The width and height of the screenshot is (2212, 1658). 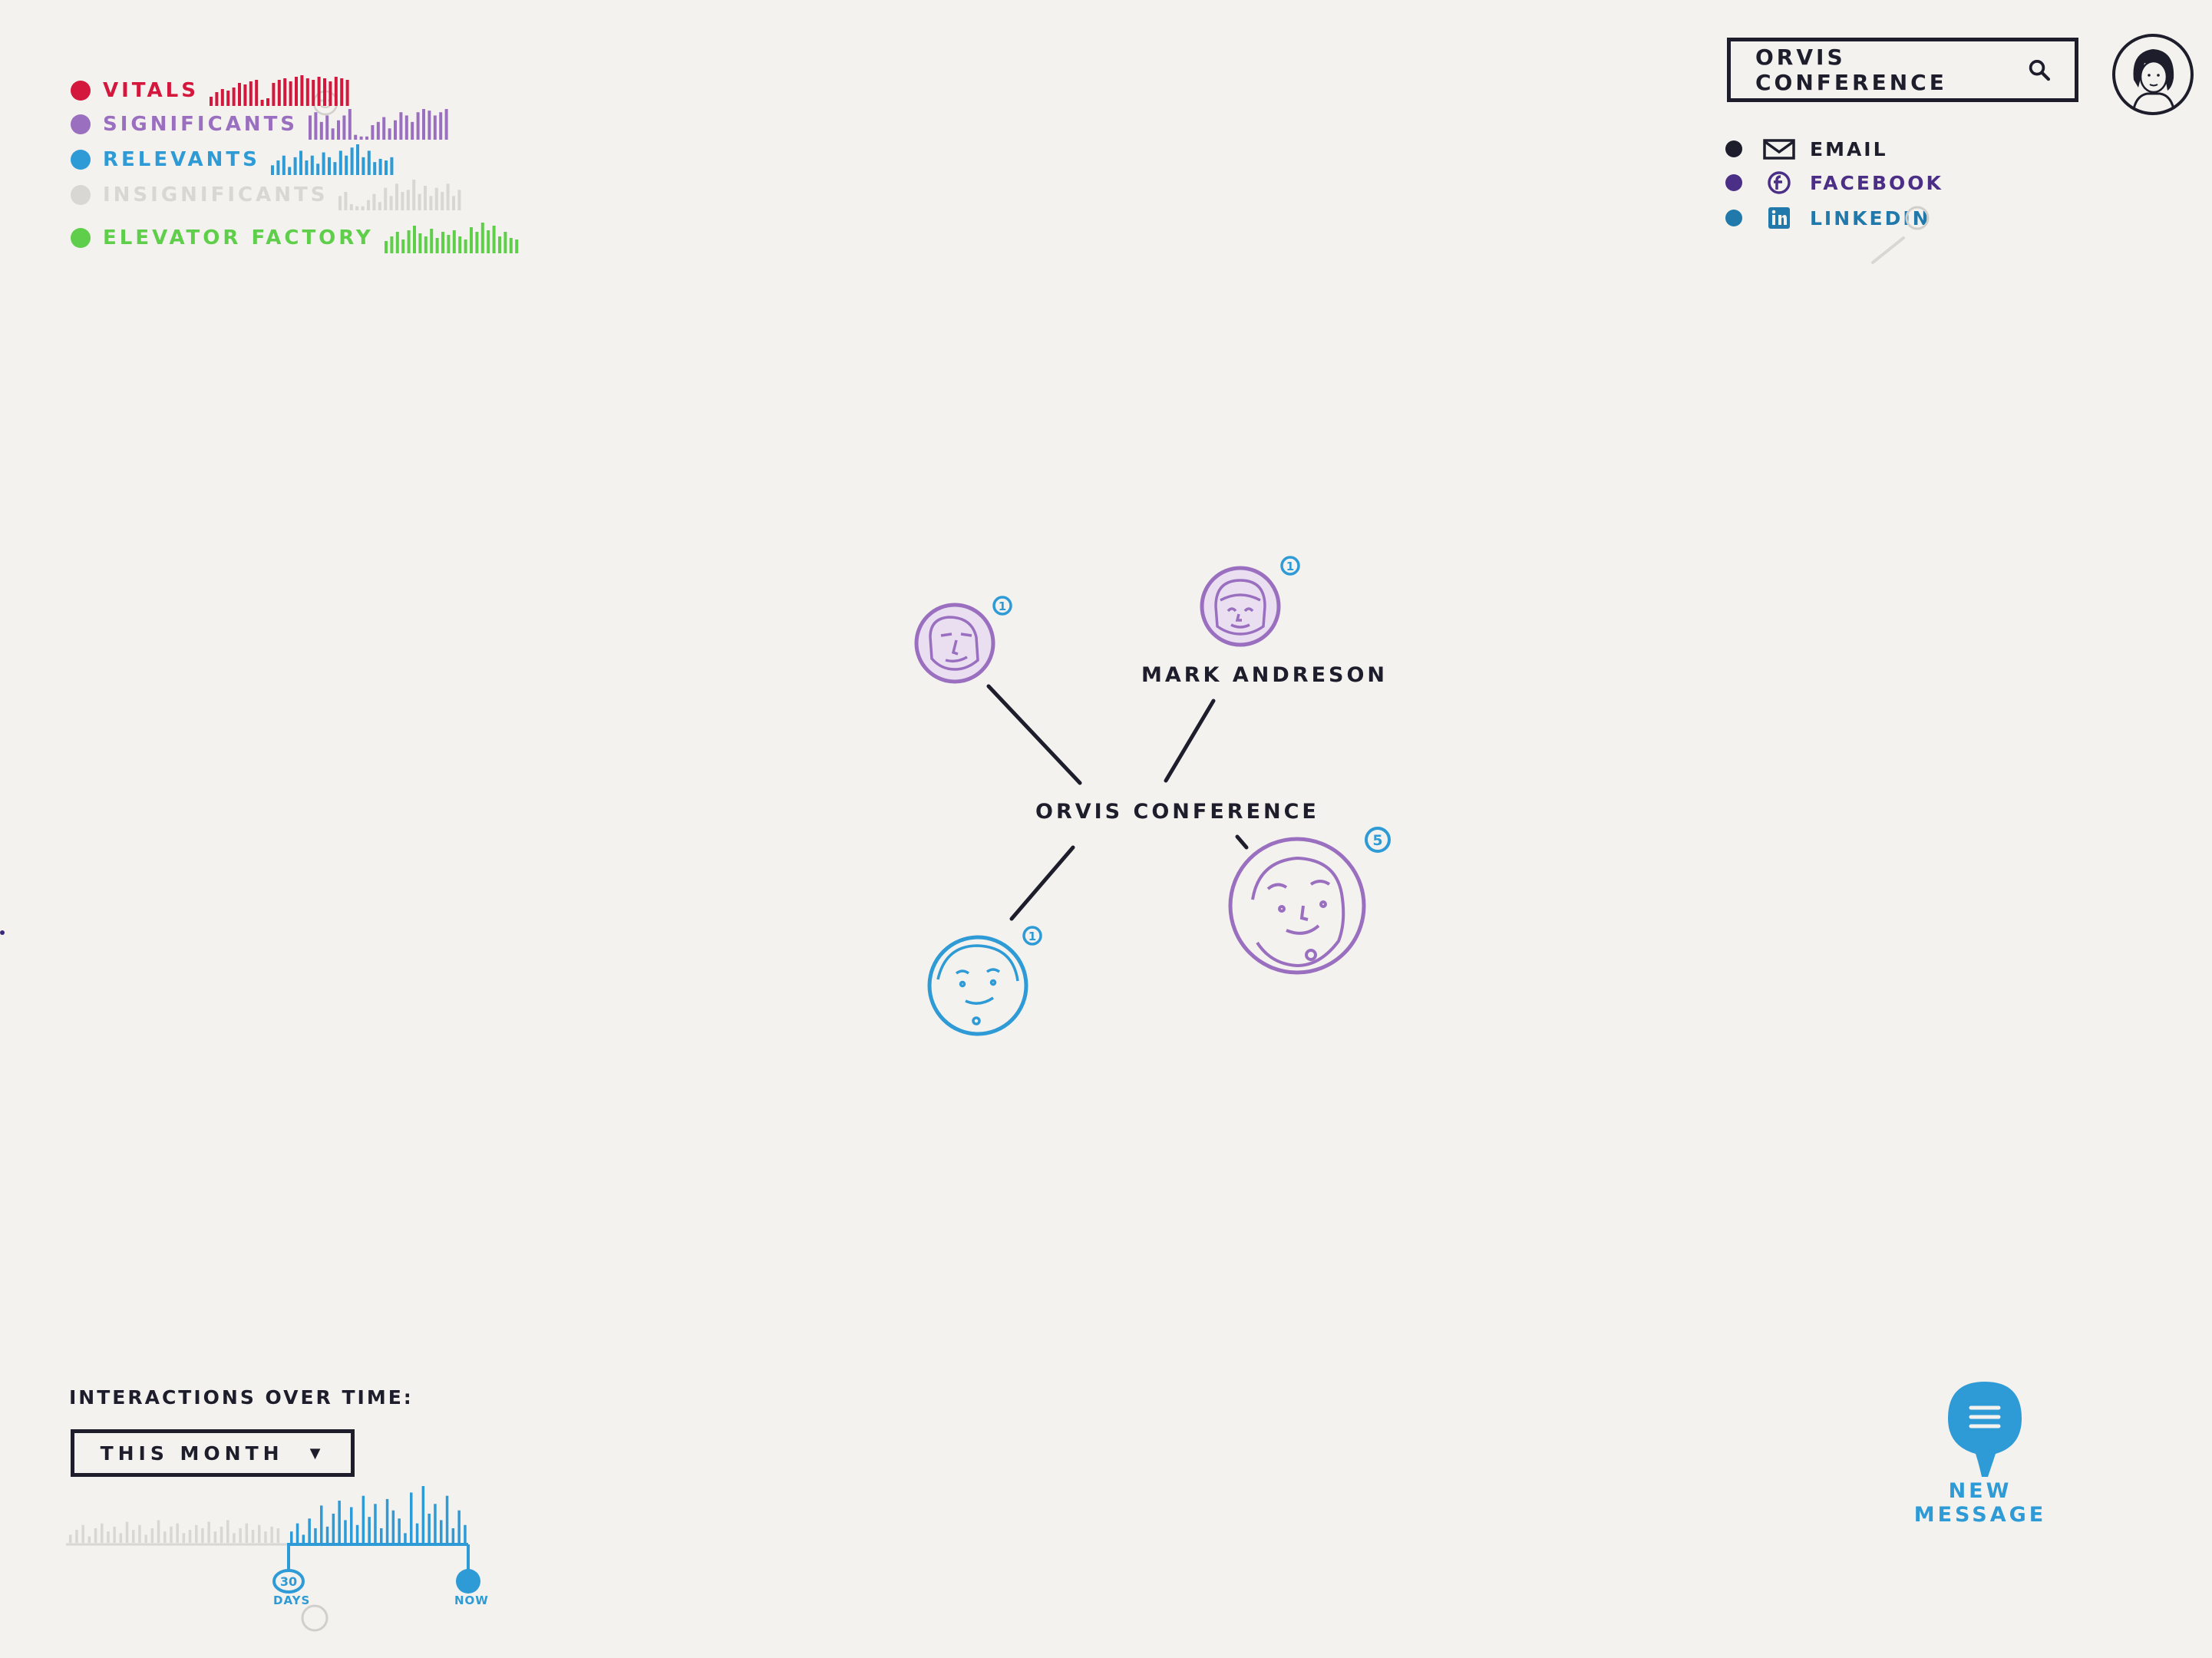 What do you see at coordinates (451, 238) in the screenshot?
I see `elevator-factory-sparkline` at bounding box center [451, 238].